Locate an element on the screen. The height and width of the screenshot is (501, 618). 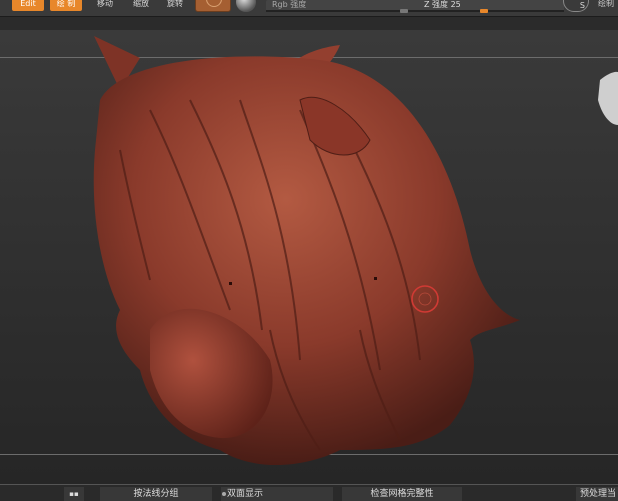
s-toggle-label: S is located at coordinates (582, 5).